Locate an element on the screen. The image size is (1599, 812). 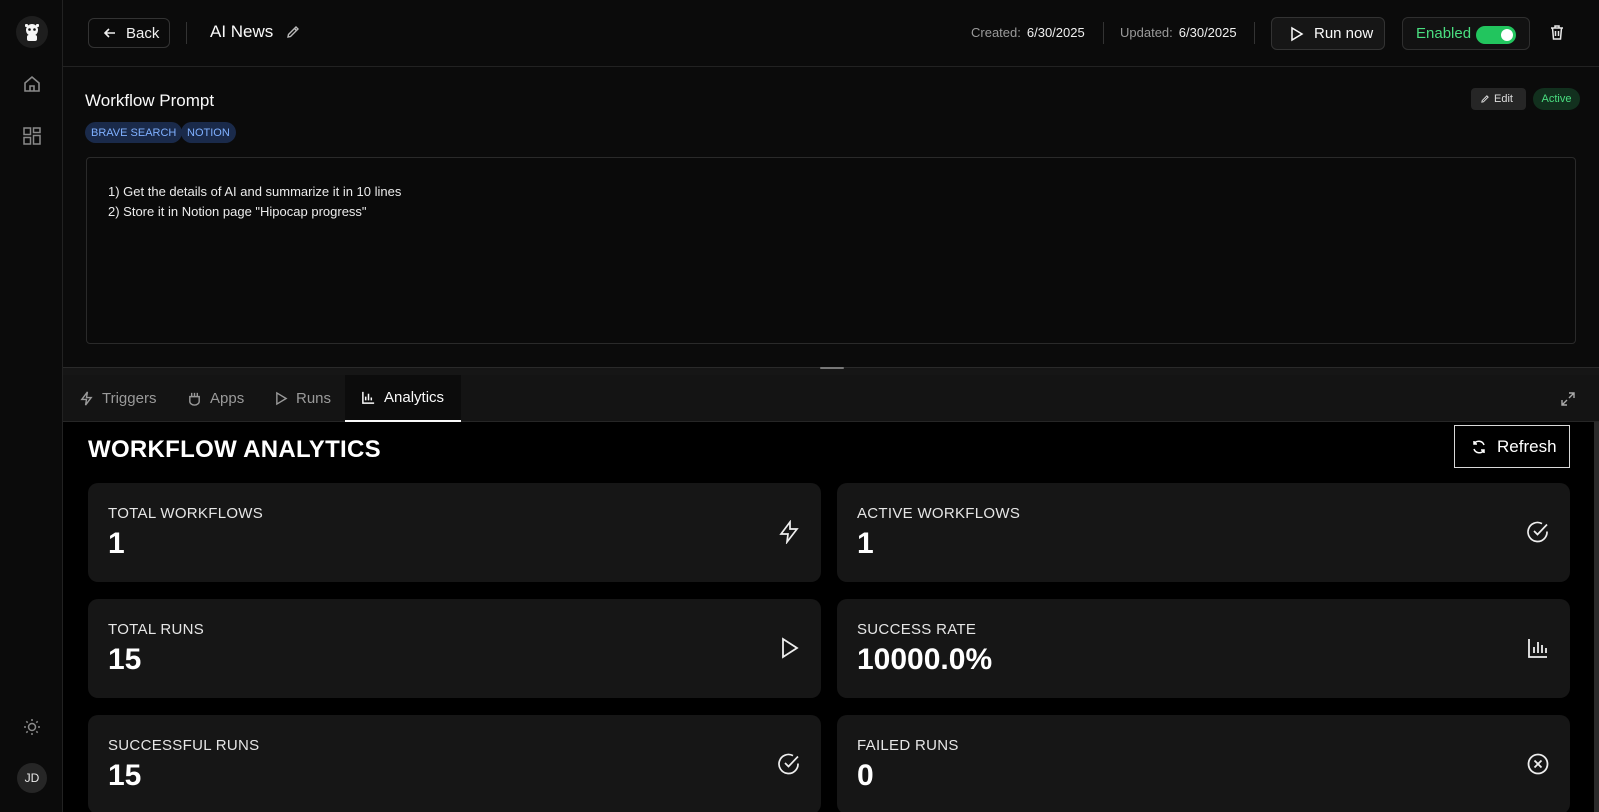
resize-grip is located at coordinates (832, 368).